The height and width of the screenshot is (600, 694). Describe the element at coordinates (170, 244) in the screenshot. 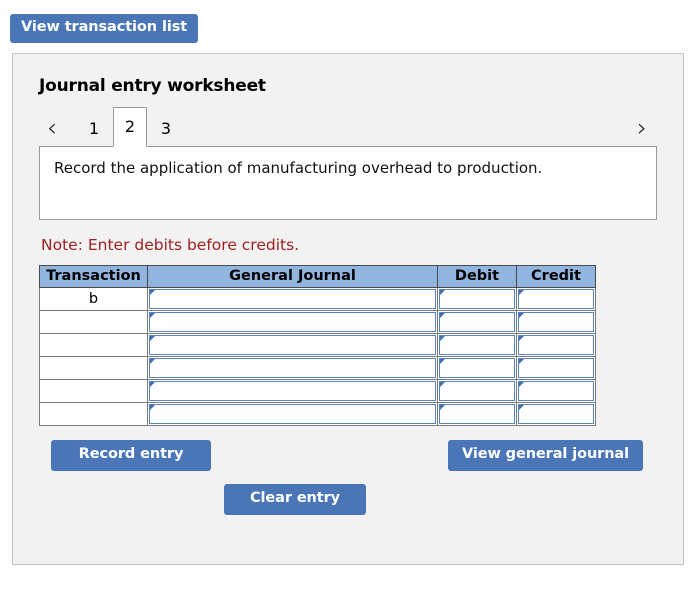

I see `debits-before-credits-note: Note: Enter debits before credits.` at that location.